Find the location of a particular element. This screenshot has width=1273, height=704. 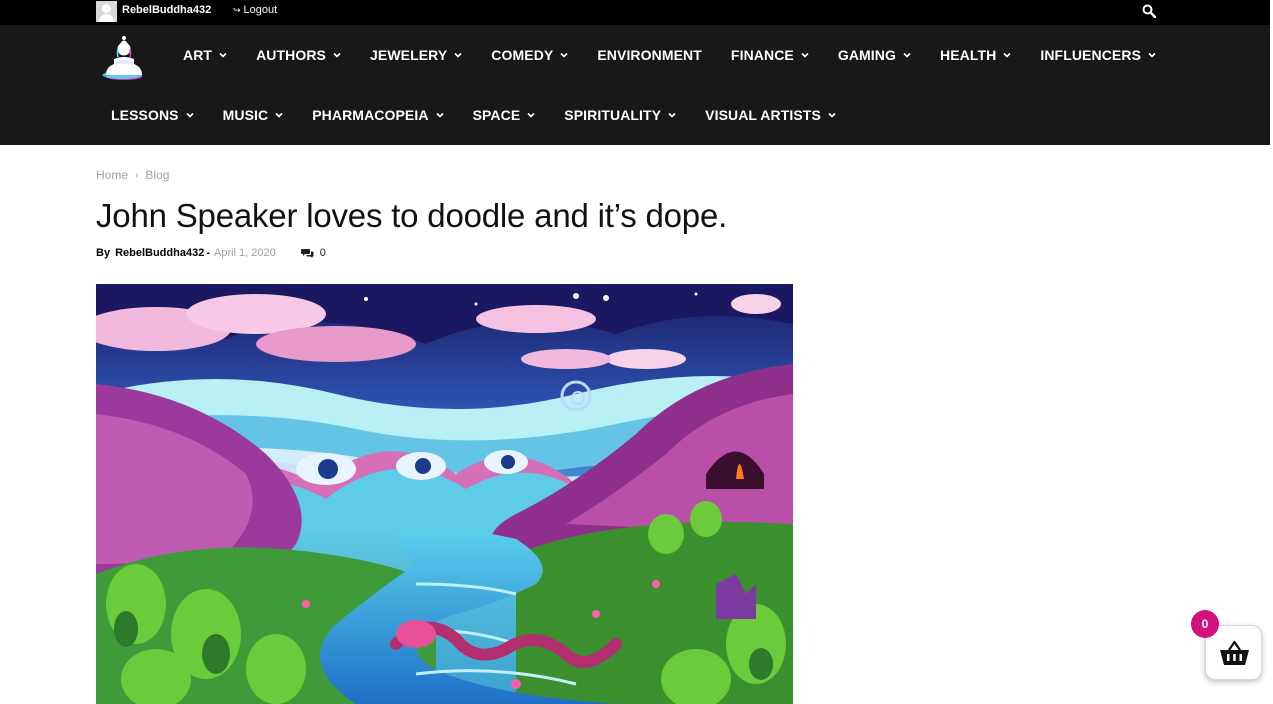

user-avatar is located at coordinates (106, 11).